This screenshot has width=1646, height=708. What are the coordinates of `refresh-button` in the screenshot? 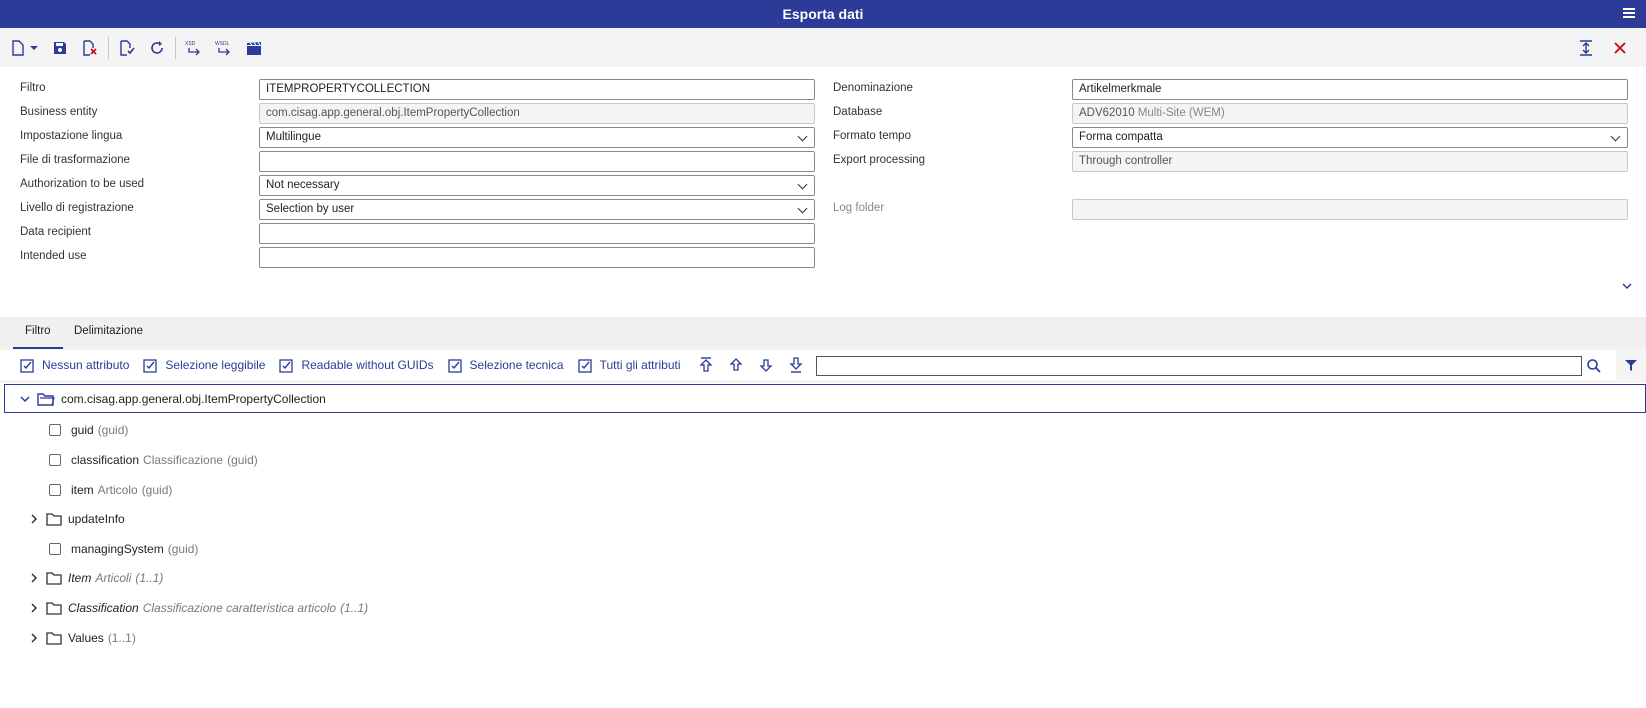 It's located at (157, 48).